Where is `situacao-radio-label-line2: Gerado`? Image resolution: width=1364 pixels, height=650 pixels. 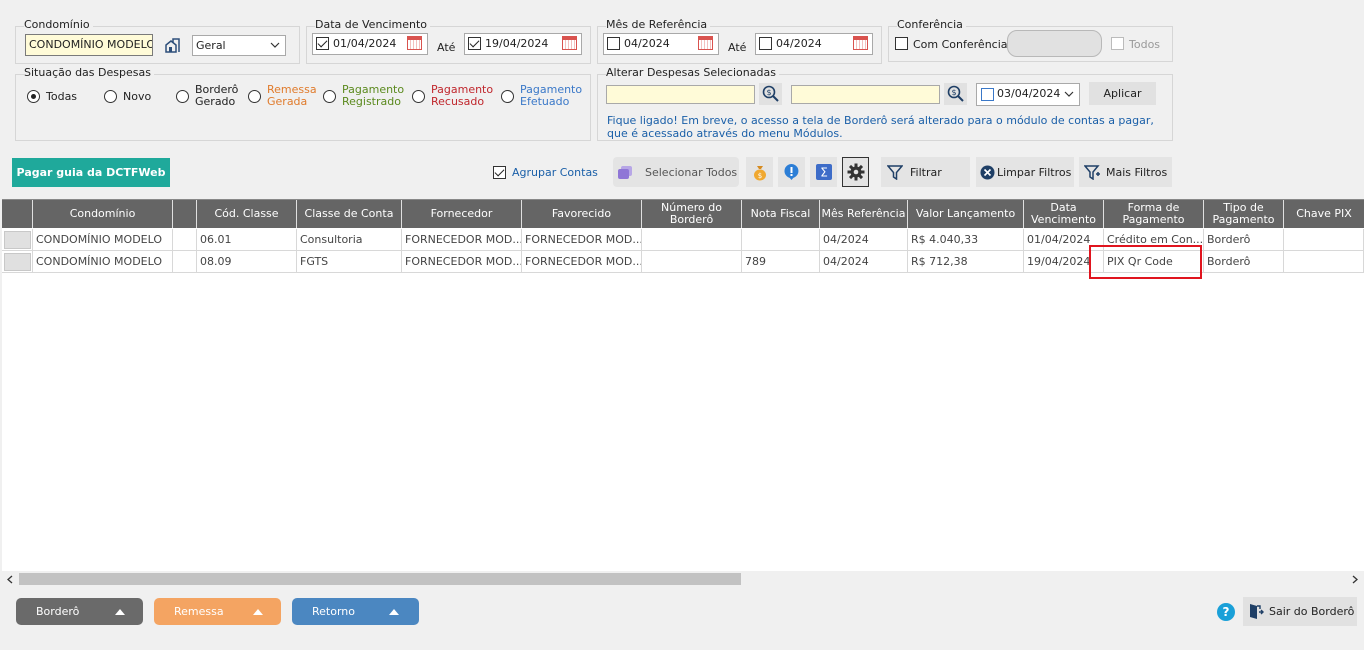
situacao-radio-label-line2: Gerado is located at coordinates (215, 101).